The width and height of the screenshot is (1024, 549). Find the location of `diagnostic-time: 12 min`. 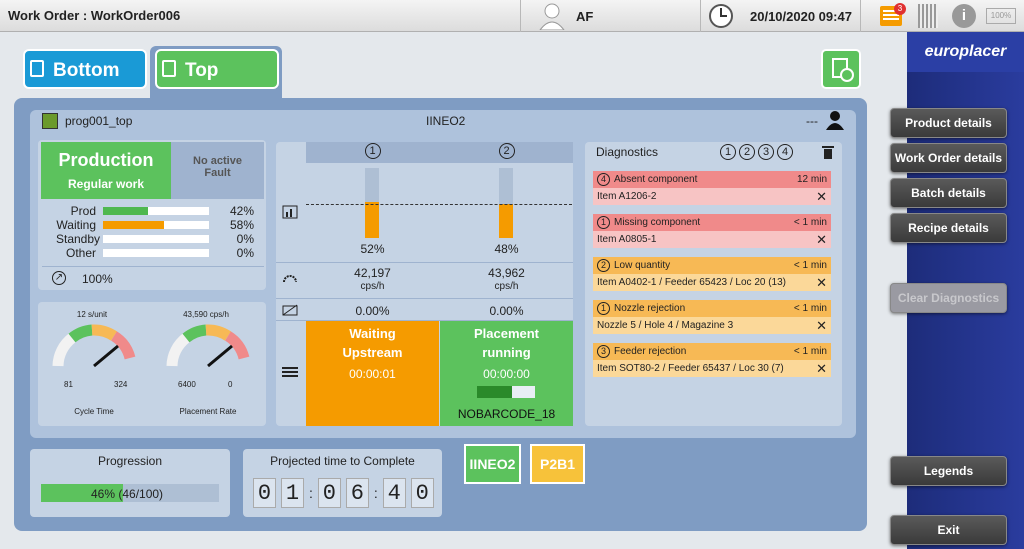

diagnostic-time: 12 min is located at coordinates (811, 179).